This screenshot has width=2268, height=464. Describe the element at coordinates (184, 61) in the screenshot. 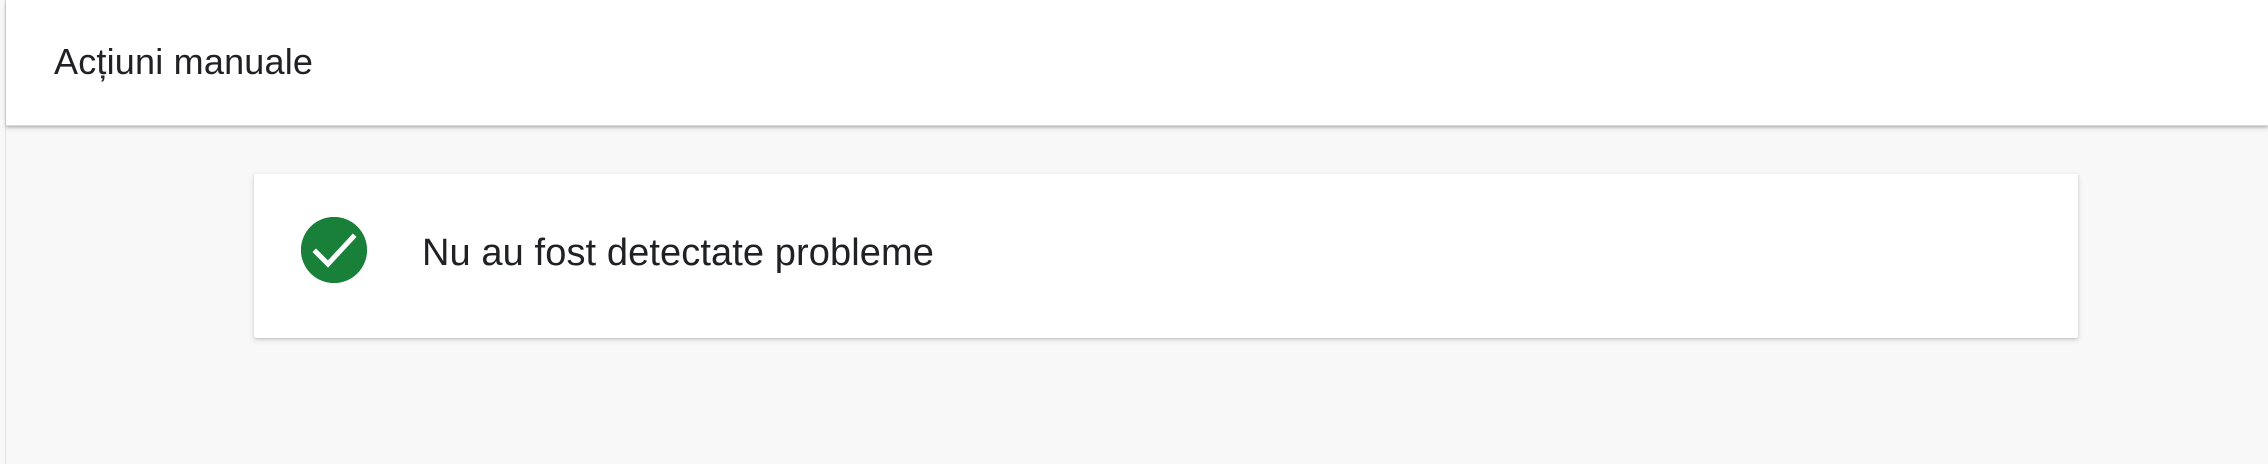

I see `page-title: Acțiuni manuale` at that location.